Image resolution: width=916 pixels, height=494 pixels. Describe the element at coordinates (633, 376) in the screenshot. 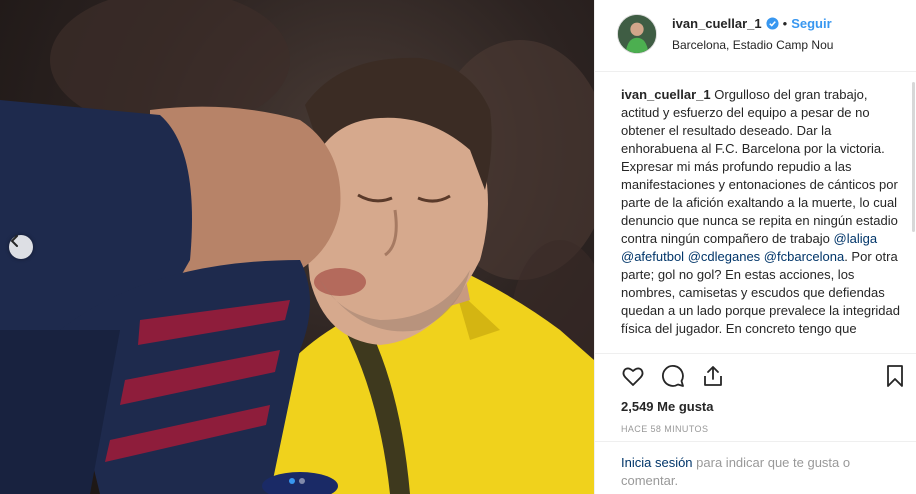

I see `heart-icon` at that location.